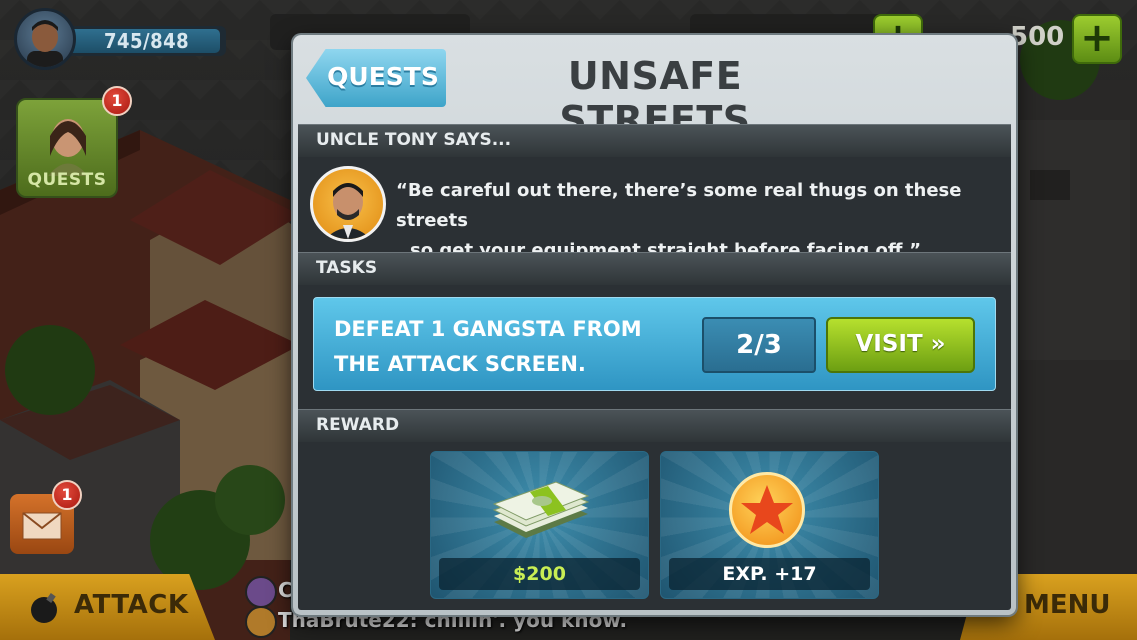 This screenshot has width=1137, height=640. I want to click on tasks-section-header: TASKS, so click(654, 268).